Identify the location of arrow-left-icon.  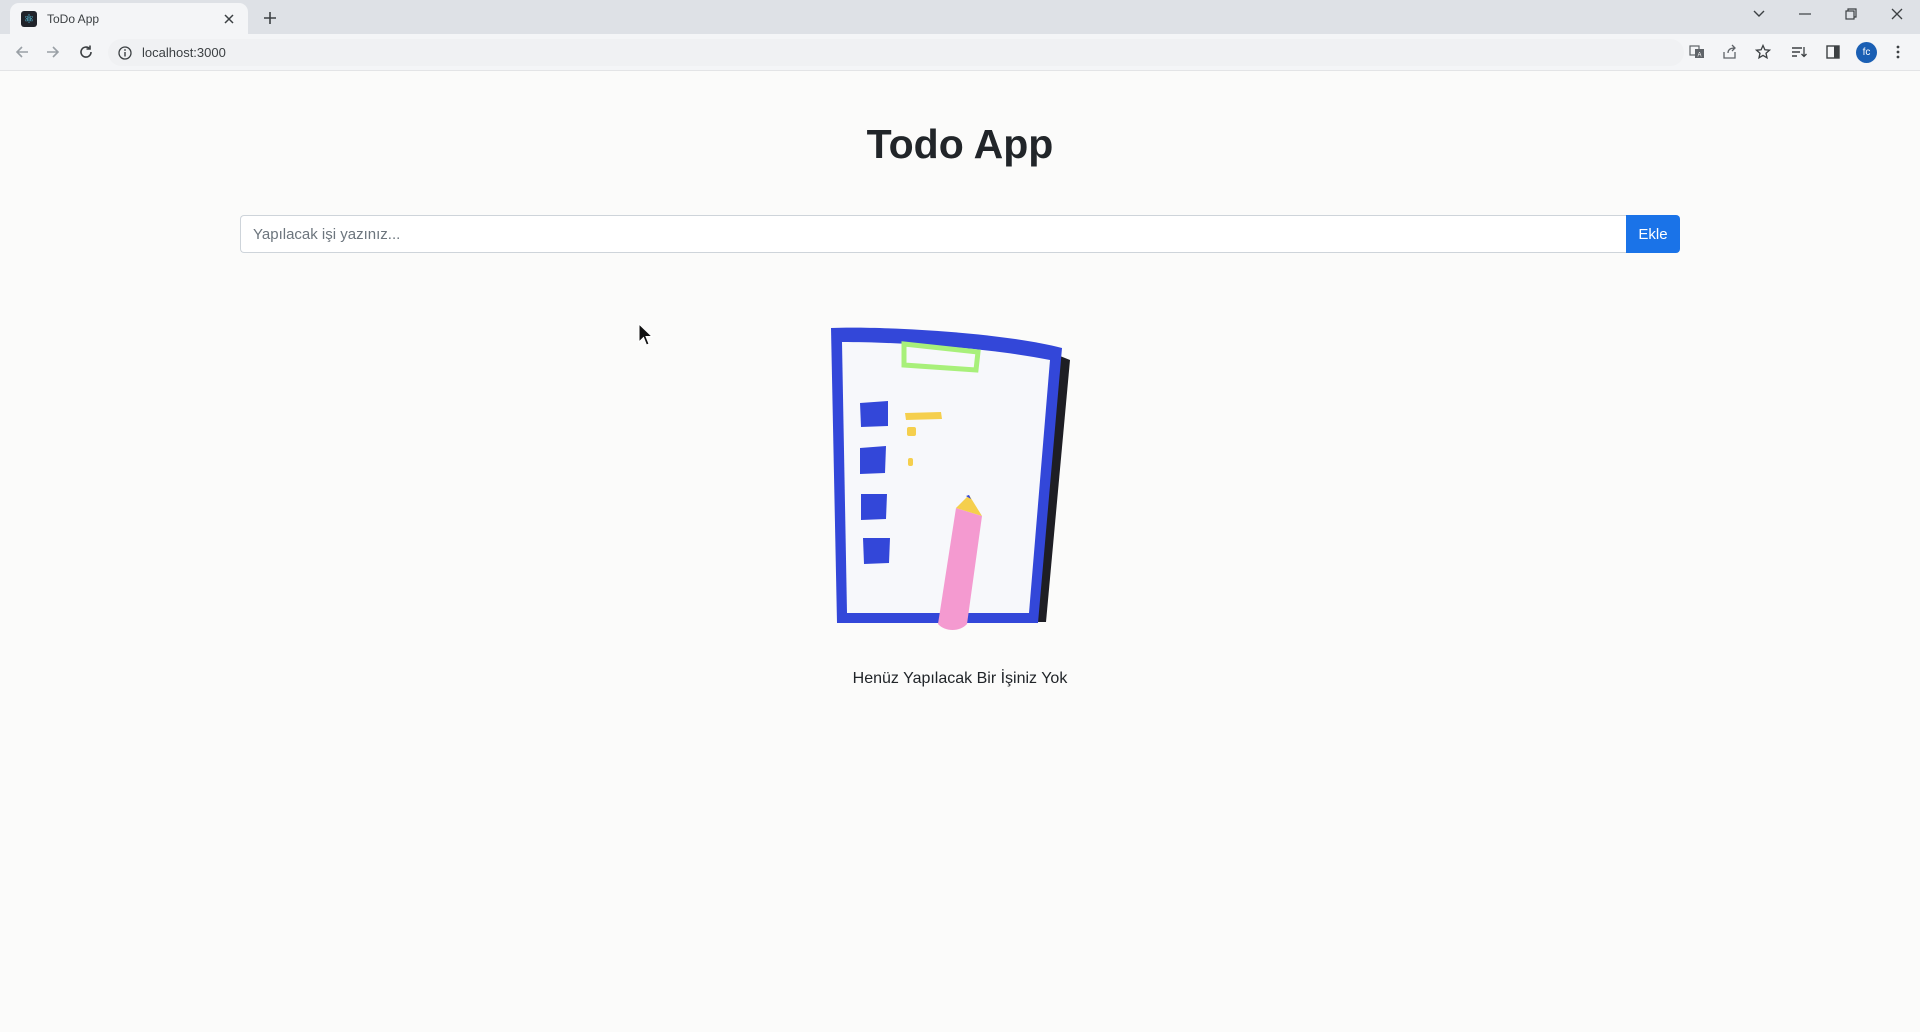
(21, 52).